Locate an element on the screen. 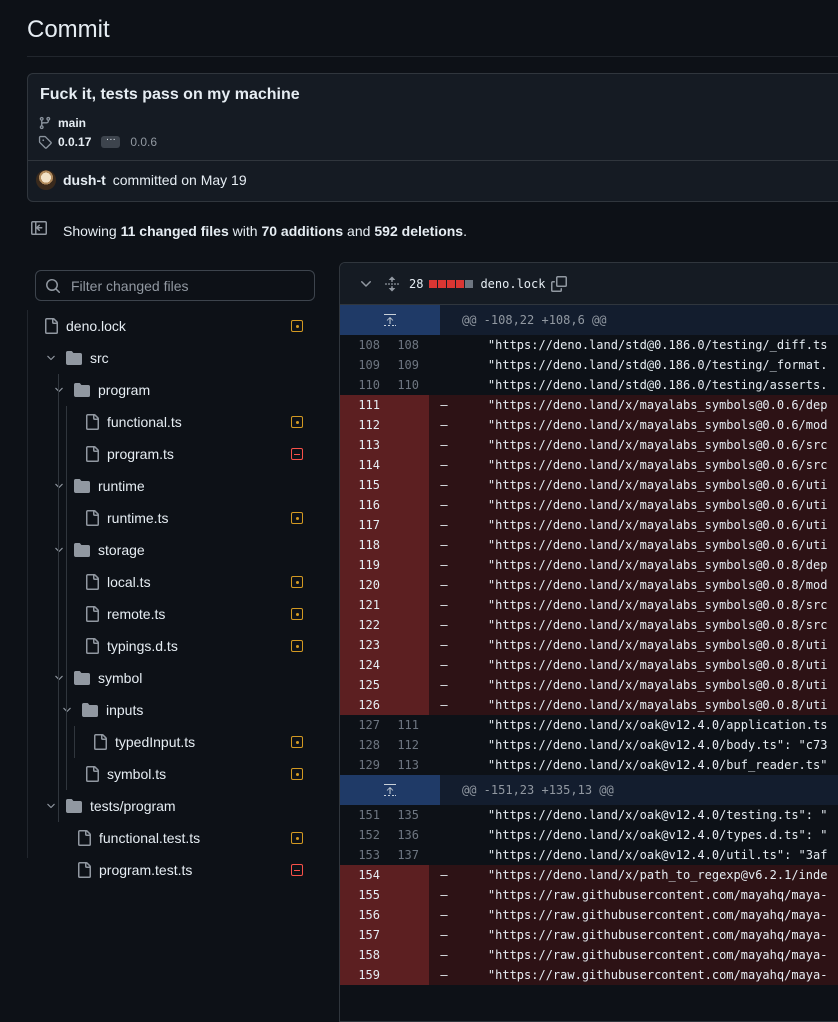 Image resolution: width=838 pixels, height=1022 pixels. old-line-number: 111 is located at coordinates (360, 405).